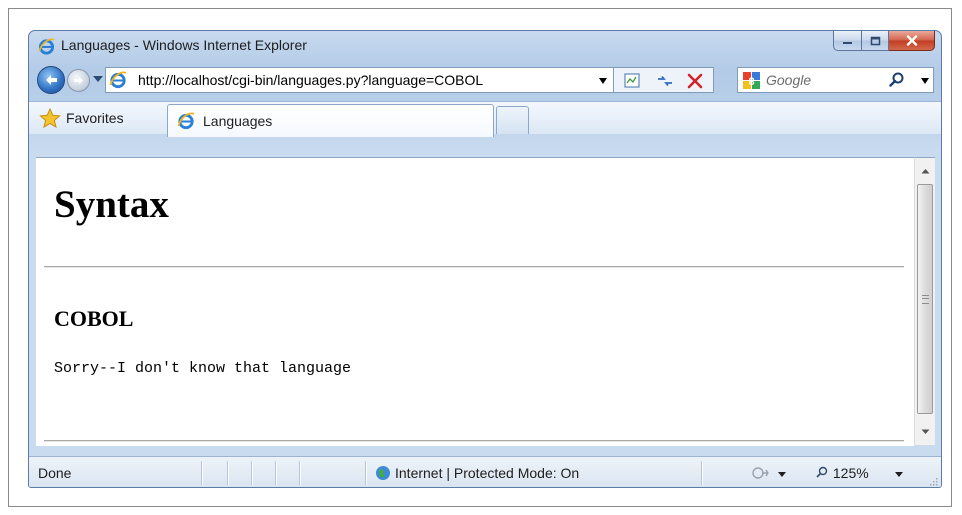 The image size is (962, 515). What do you see at coordinates (50, 117) in the screenshot?
I see `star-icon` at bounding box center [50, 117].